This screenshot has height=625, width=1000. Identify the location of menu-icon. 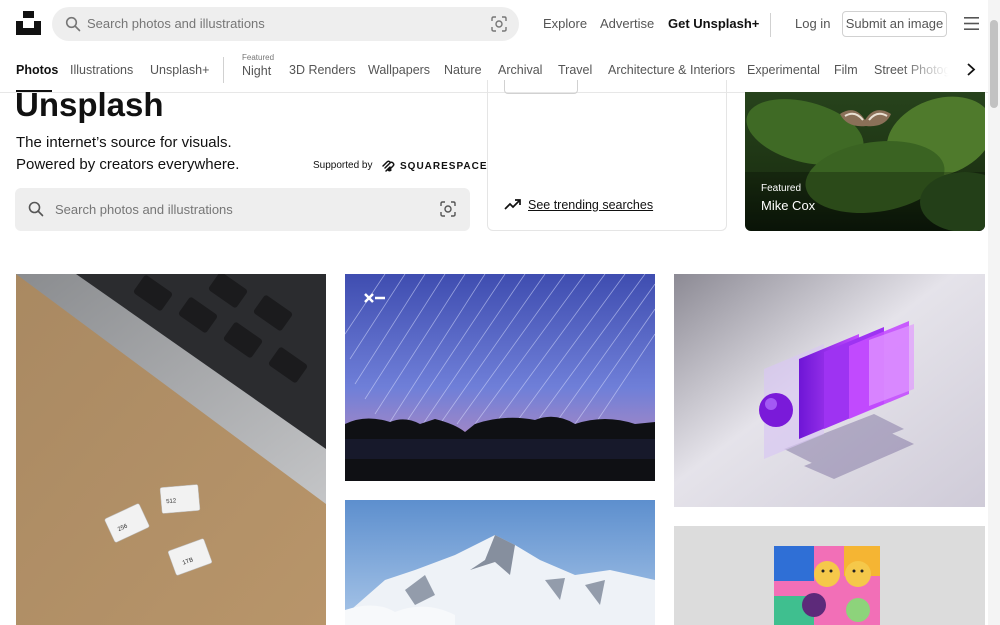
(971, 23).